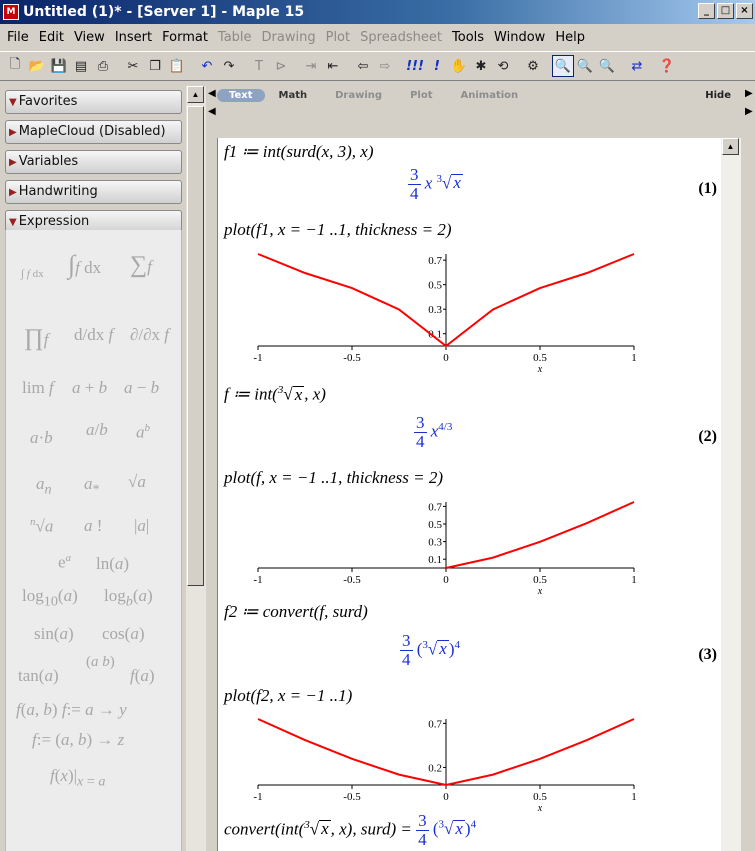 The image size is (755, 851). Describe the element at coordinates (93, 132) in the screenshot. I see `palette-maplecloud: ▶ MapleCloud (Disabled)` at that location.